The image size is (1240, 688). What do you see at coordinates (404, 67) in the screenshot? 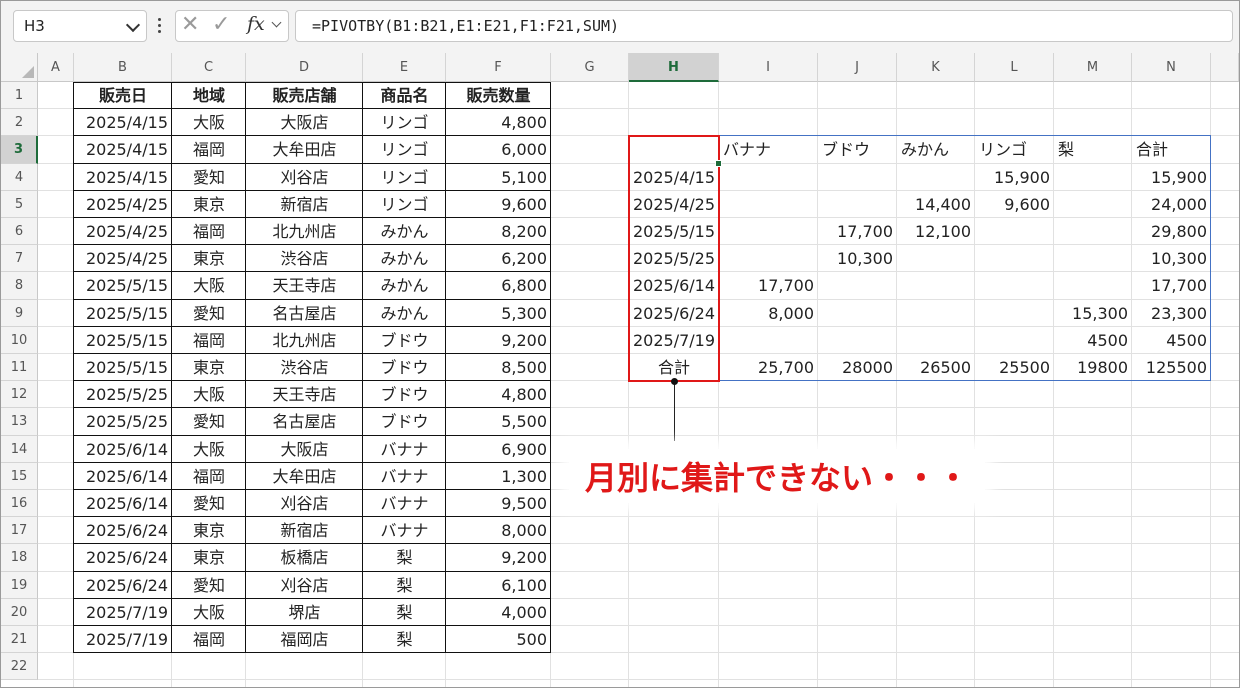
I see `column-header-e: E` at bounding box center [404, 67].